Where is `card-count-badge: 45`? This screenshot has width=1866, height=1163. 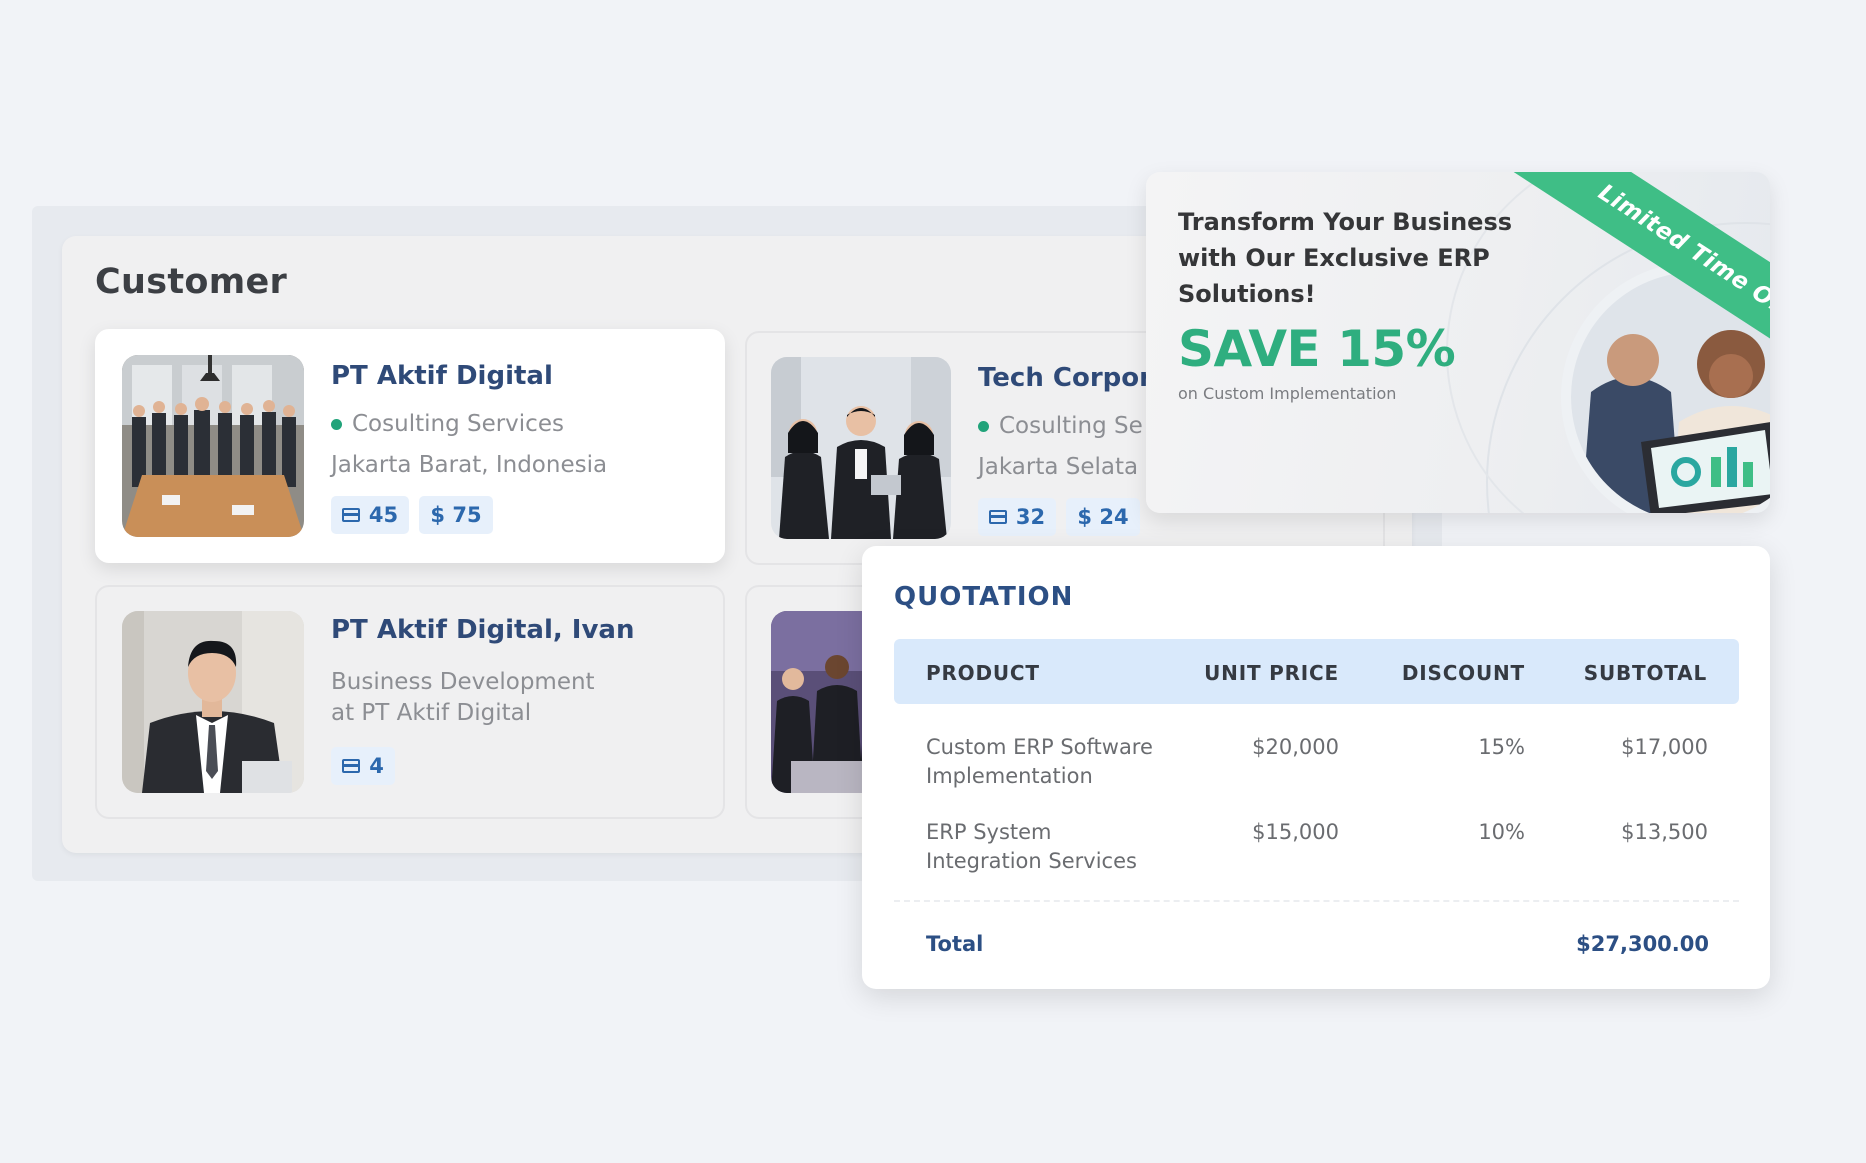
card-count-badge: 45 is located at coordinates (370, 515).